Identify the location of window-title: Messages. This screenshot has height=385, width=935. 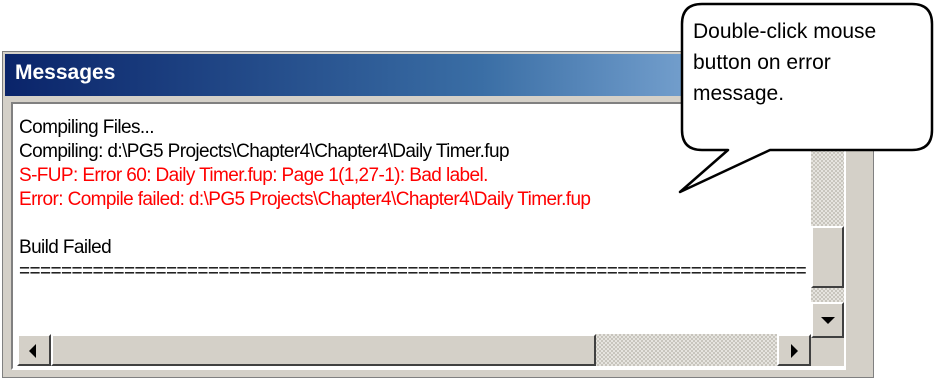
(65, 72).